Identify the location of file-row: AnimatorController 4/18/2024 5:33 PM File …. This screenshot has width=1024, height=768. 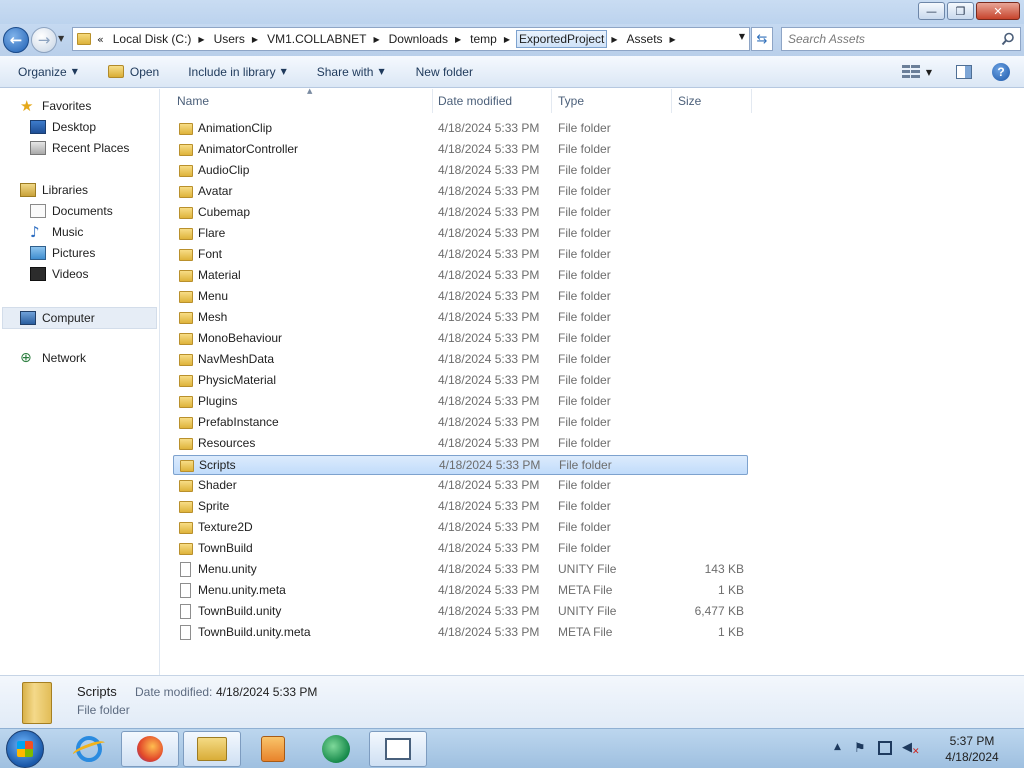
(460, 150).